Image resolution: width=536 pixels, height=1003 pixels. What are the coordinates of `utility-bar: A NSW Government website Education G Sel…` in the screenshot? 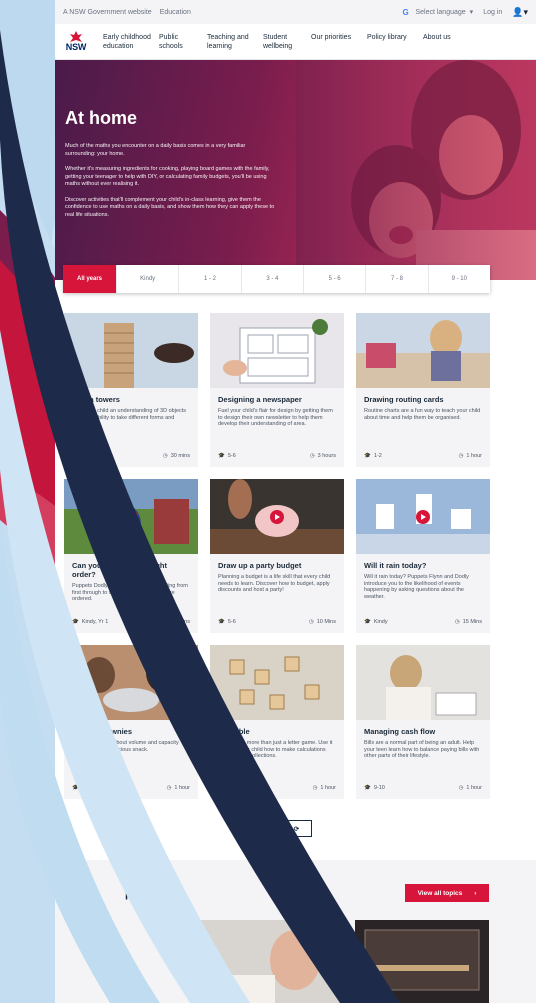 It's located at (295, 12).